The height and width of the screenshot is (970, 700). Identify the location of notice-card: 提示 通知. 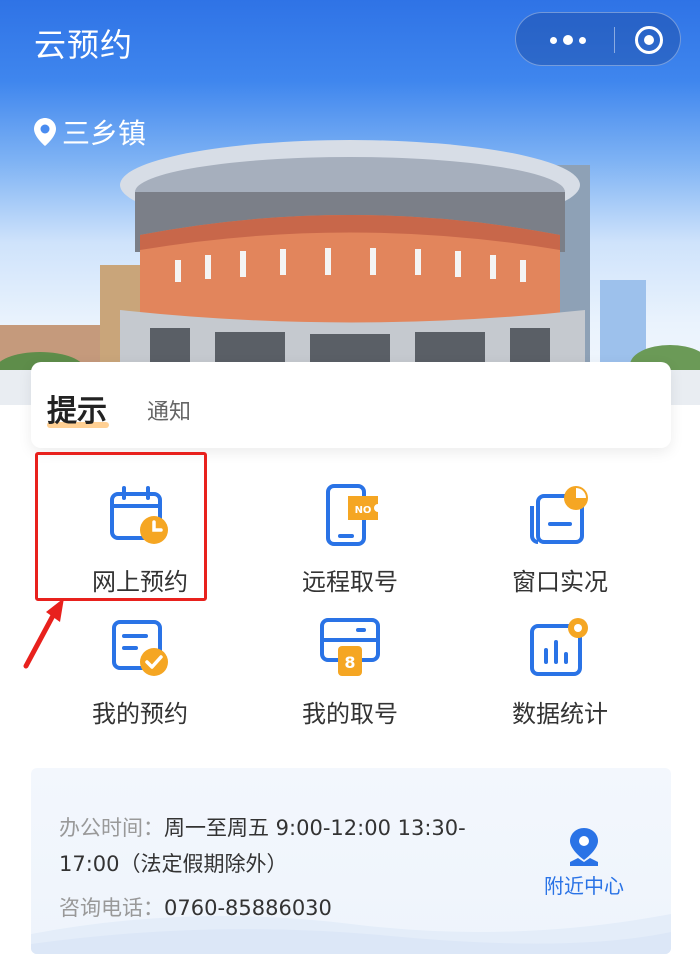
(351, 405).